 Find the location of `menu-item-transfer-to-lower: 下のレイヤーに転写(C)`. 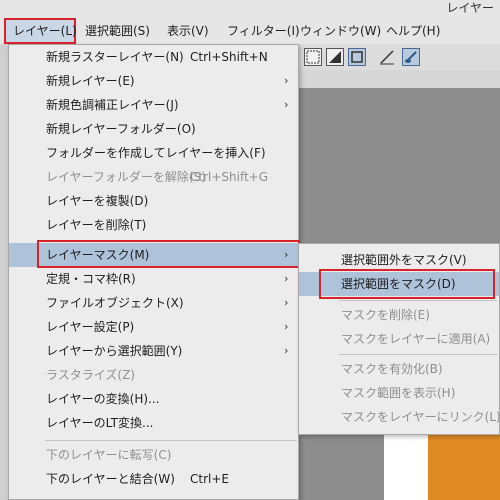

menu-item-transfer-to-lower: 下のレイヤーに転写(C) is located at coordinates (109, 455).